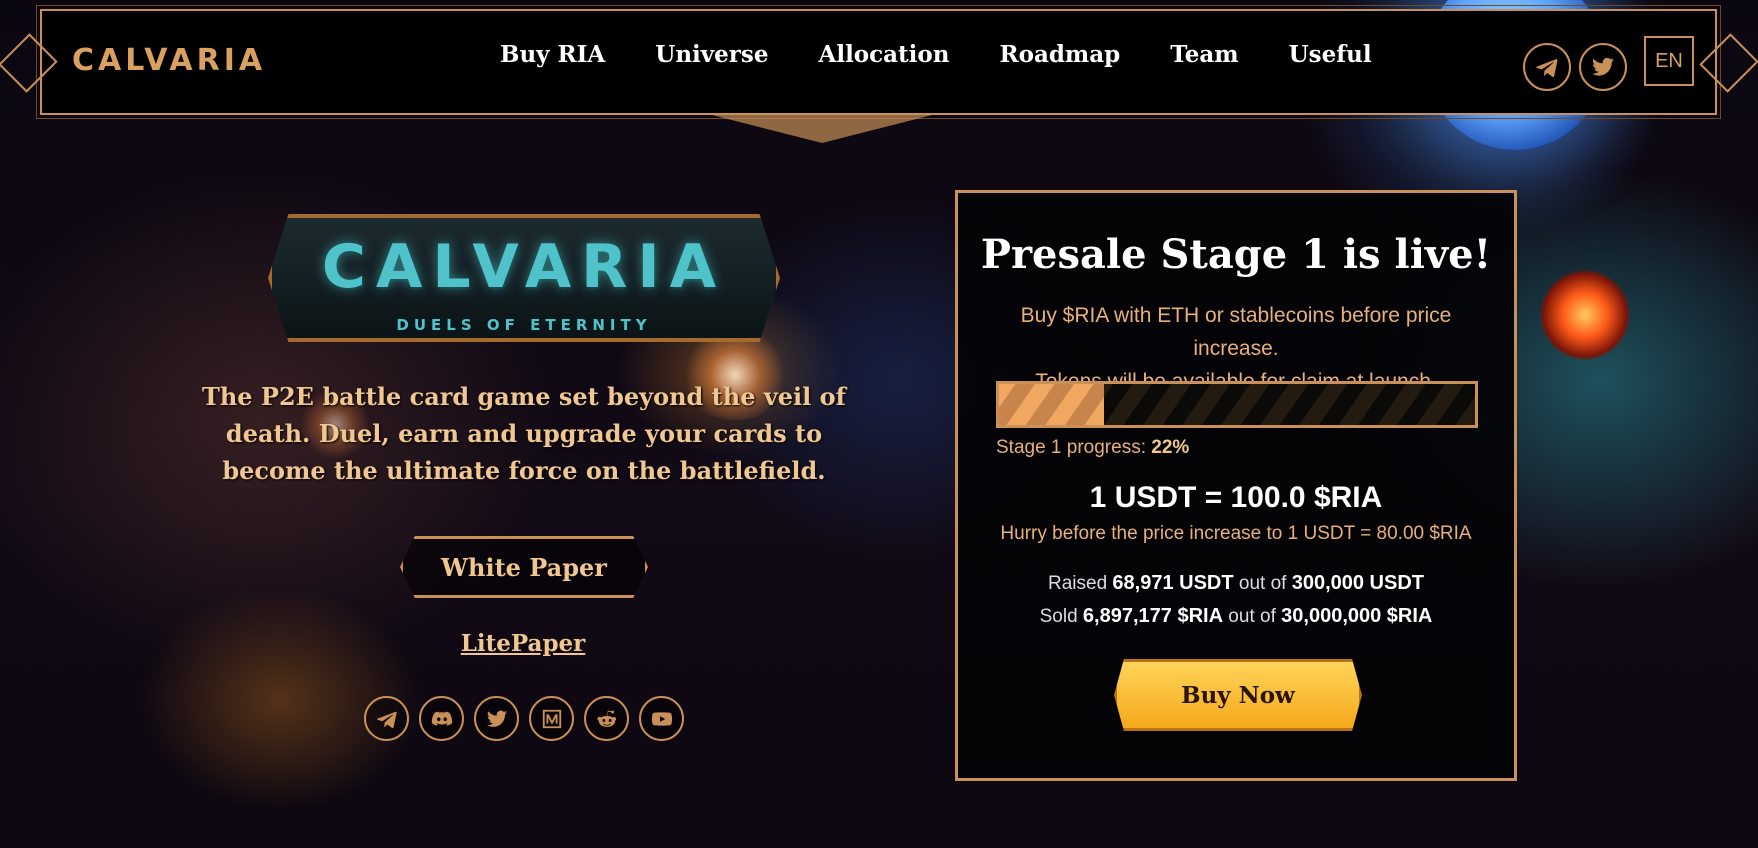 This screenshot has width=1758, height=848. What do you see at coordinates (524, 267) in the screenshot?
I see `logo-title: CALVARIA` at bounding box center [524, 267].